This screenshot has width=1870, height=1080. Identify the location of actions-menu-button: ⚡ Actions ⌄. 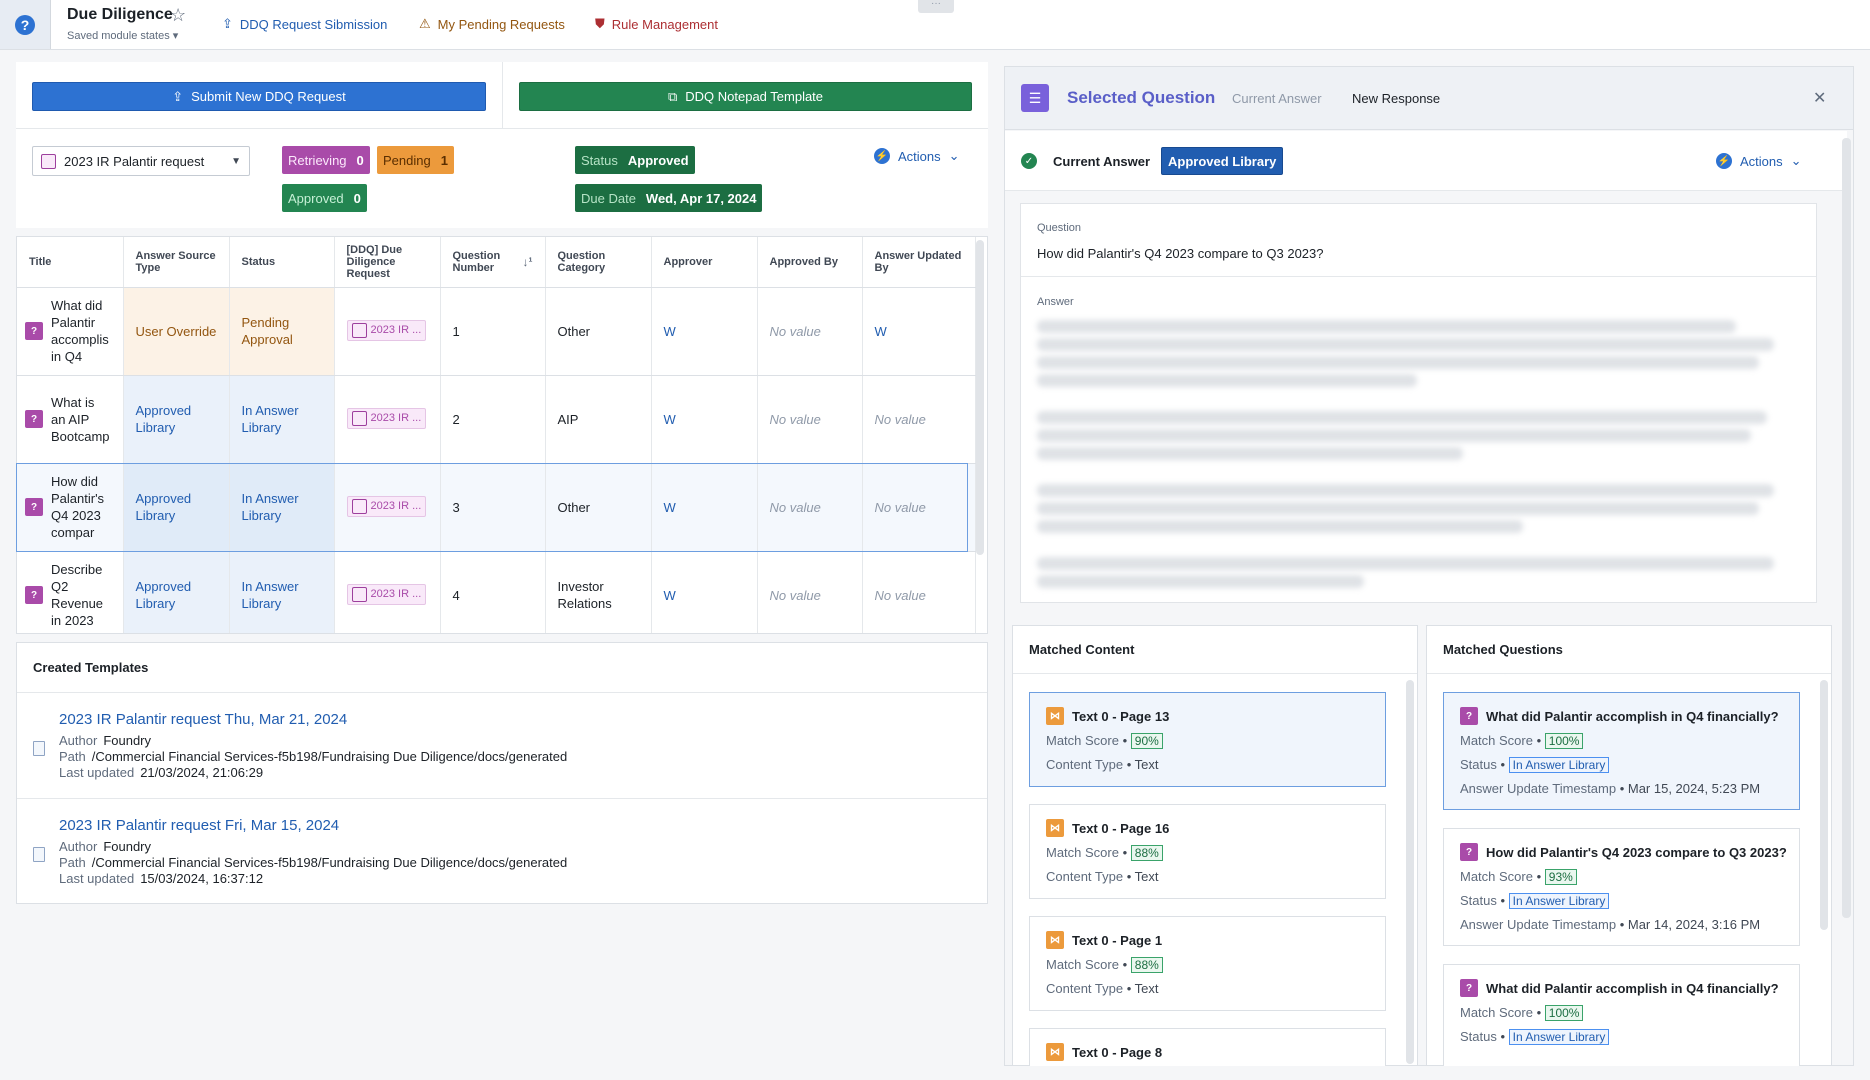
(917, 156).